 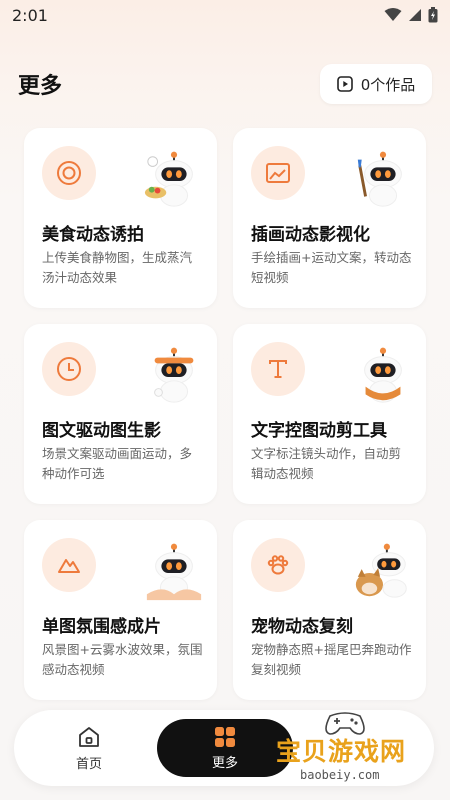 I want to click on nav-more-label: 更多, so click(x=224, y=763).